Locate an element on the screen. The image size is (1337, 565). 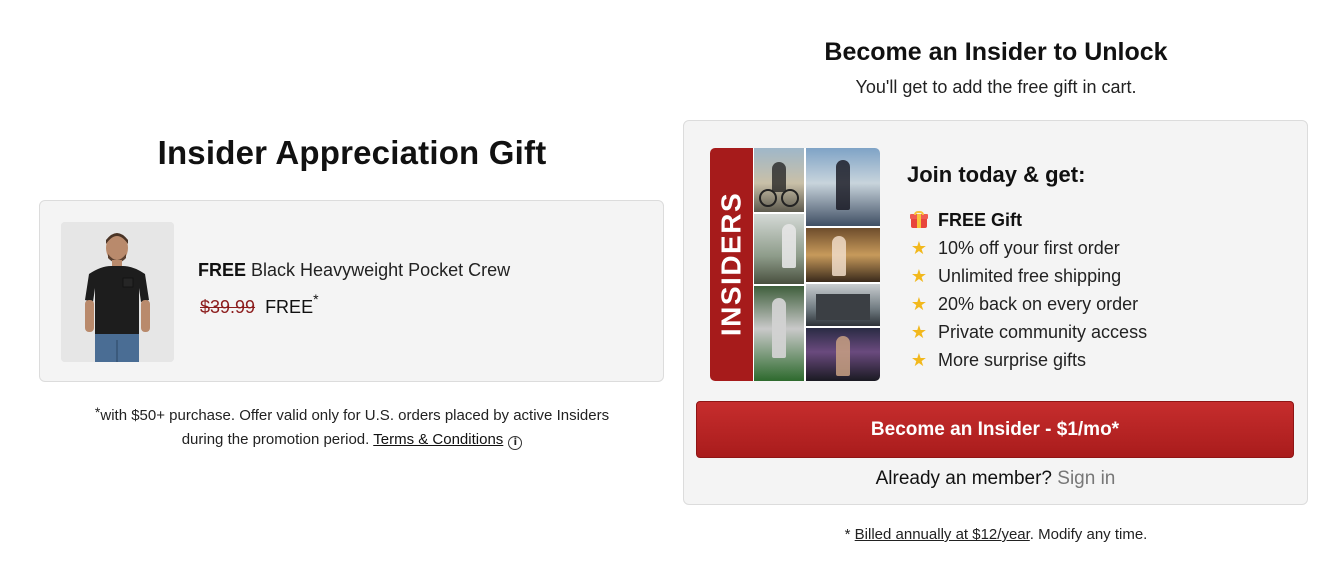
product-image is located at coordinates (117, 292).